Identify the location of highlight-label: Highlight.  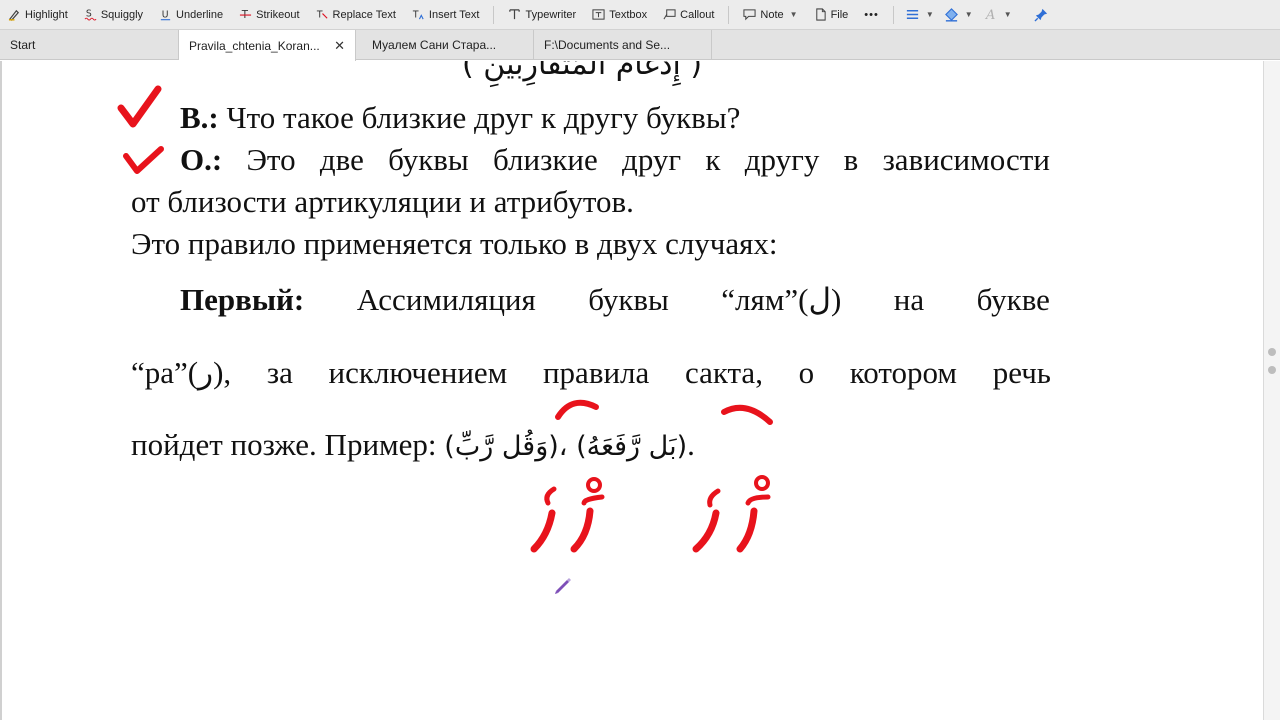
(46, 14).